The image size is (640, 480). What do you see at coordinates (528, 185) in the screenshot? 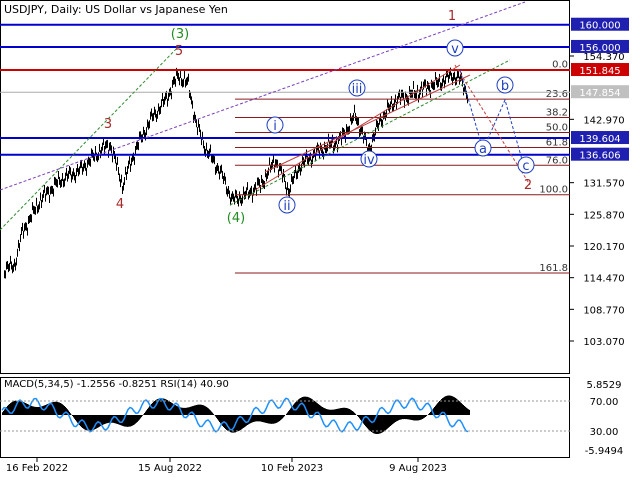
I see `wave-label: 2` at bounding box center [528, 185].